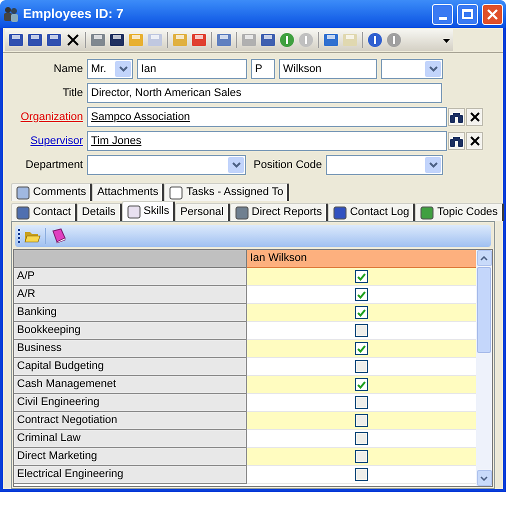 The width and height of the screenshot is (528, 509). Describe the element at coordinates (51, 192) in the screenshot. I see `tab: Comments` at that location.